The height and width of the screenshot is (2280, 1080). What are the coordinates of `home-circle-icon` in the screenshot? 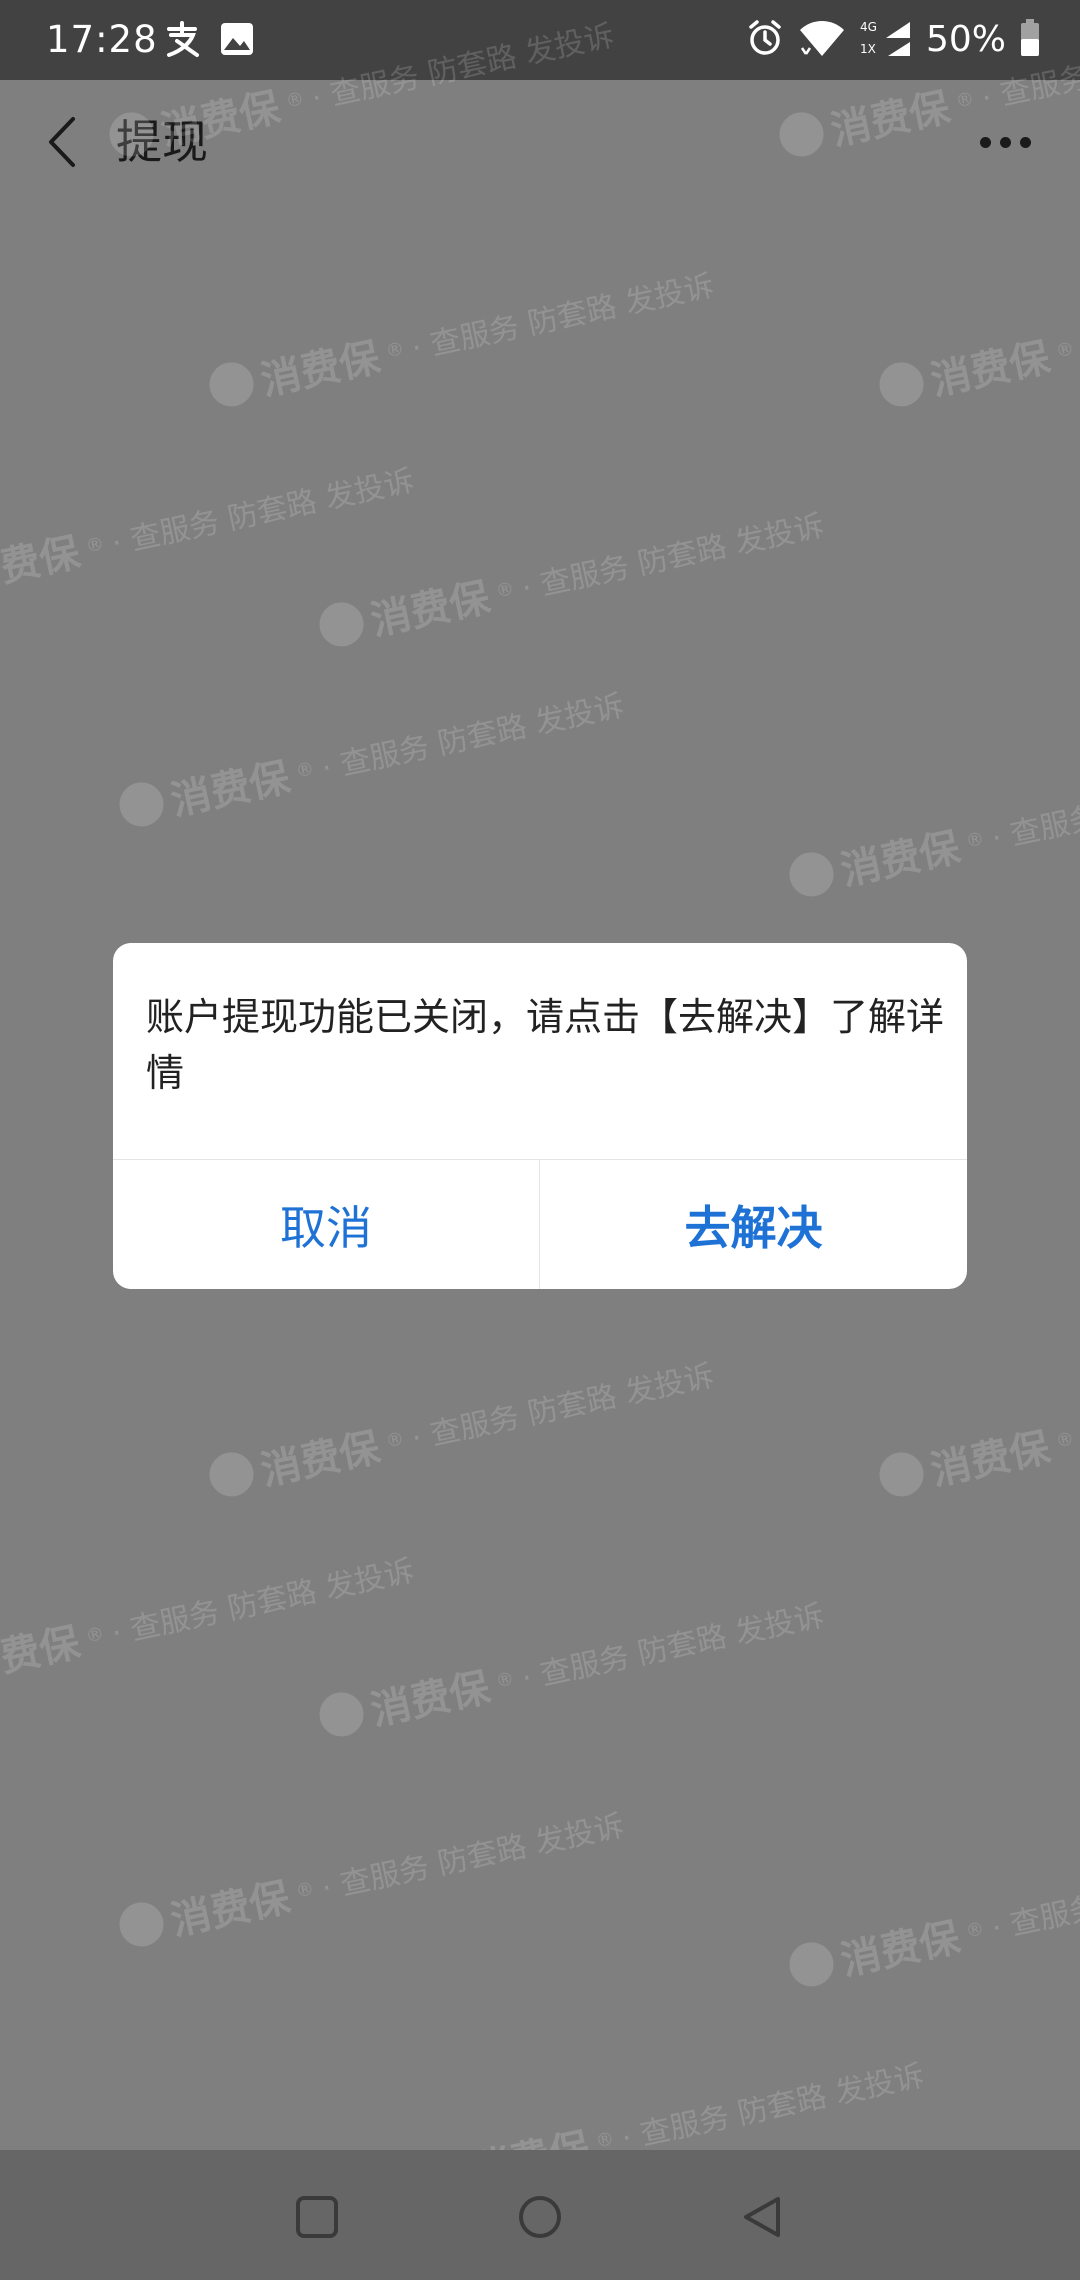 It's located at (540, 2217).